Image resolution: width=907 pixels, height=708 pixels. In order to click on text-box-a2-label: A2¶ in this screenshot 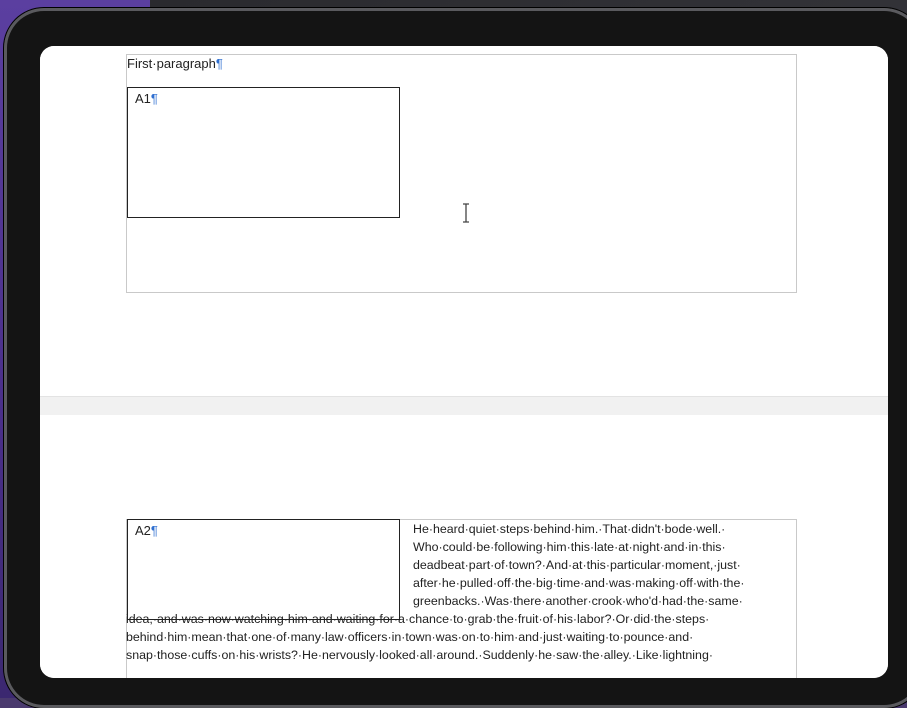, I will do `click(146, 530)`.